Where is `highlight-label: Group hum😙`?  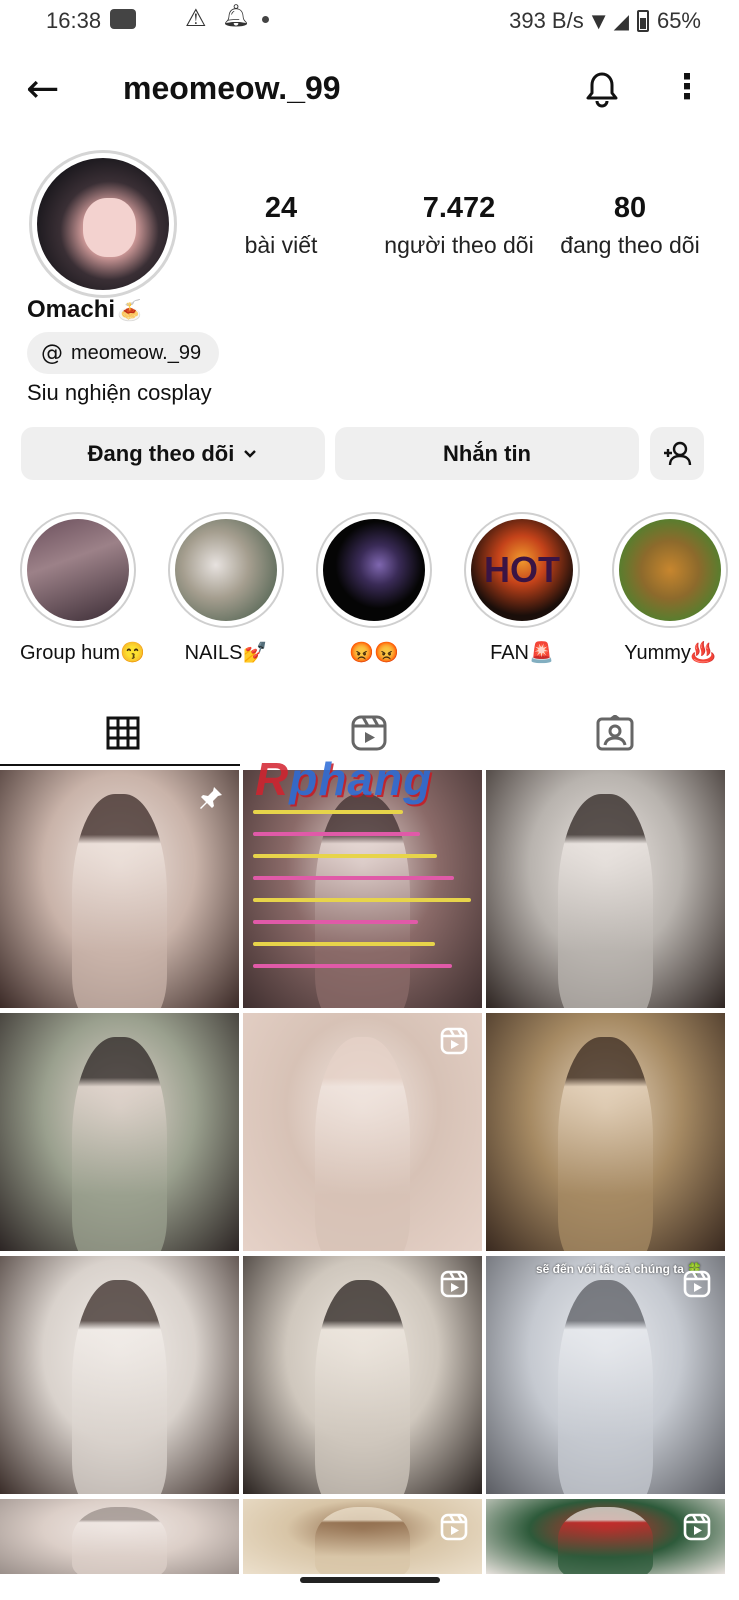 highlight-label: Group hum😙 is located at coordinates (82, 653).